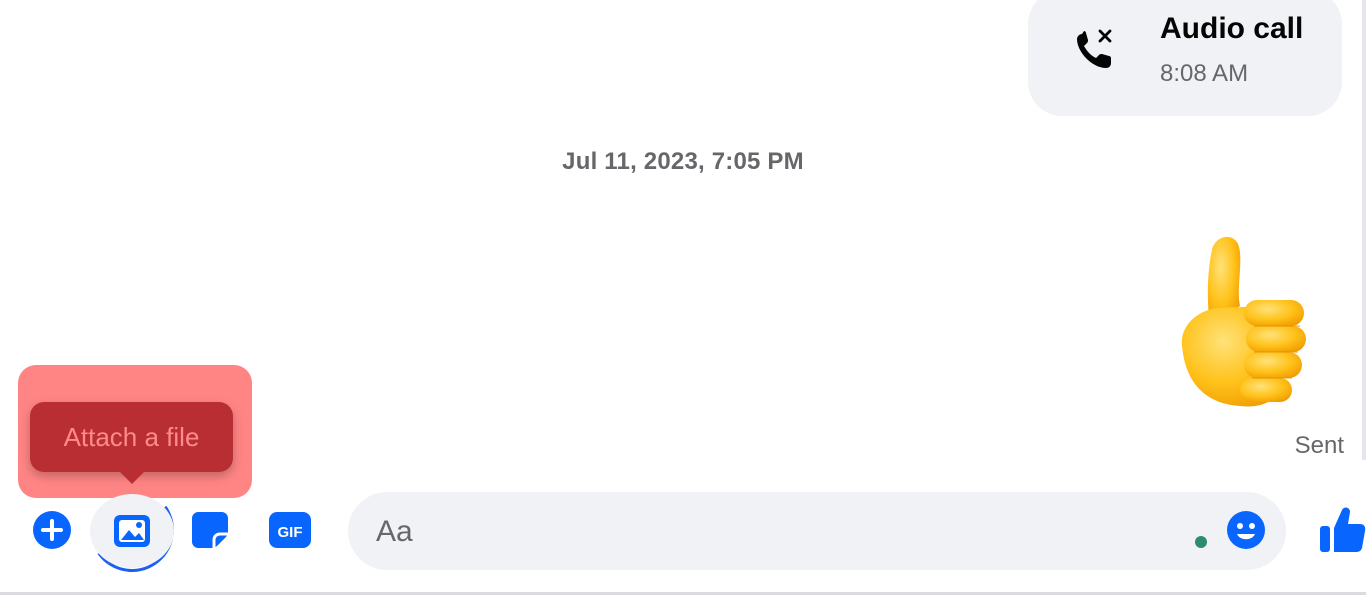 The width and height of the screenshot is (1366, 595). I want to click on attach-file-tooltip: Attach a file, so click(131, 437).